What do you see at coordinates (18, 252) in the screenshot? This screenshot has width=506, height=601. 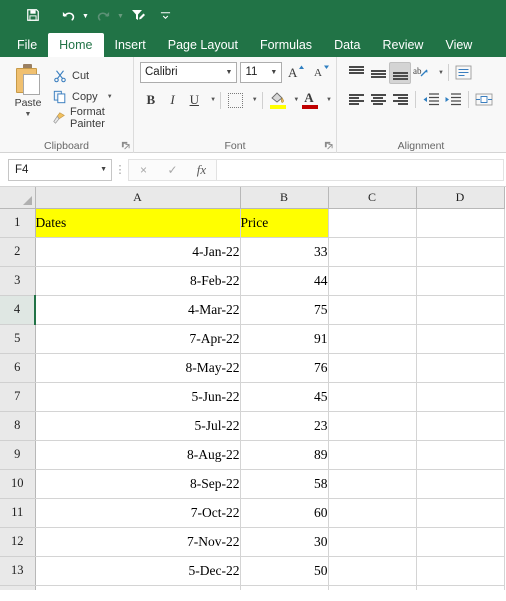 I see `row-header-2: 2` at bounding box center [18, 252].